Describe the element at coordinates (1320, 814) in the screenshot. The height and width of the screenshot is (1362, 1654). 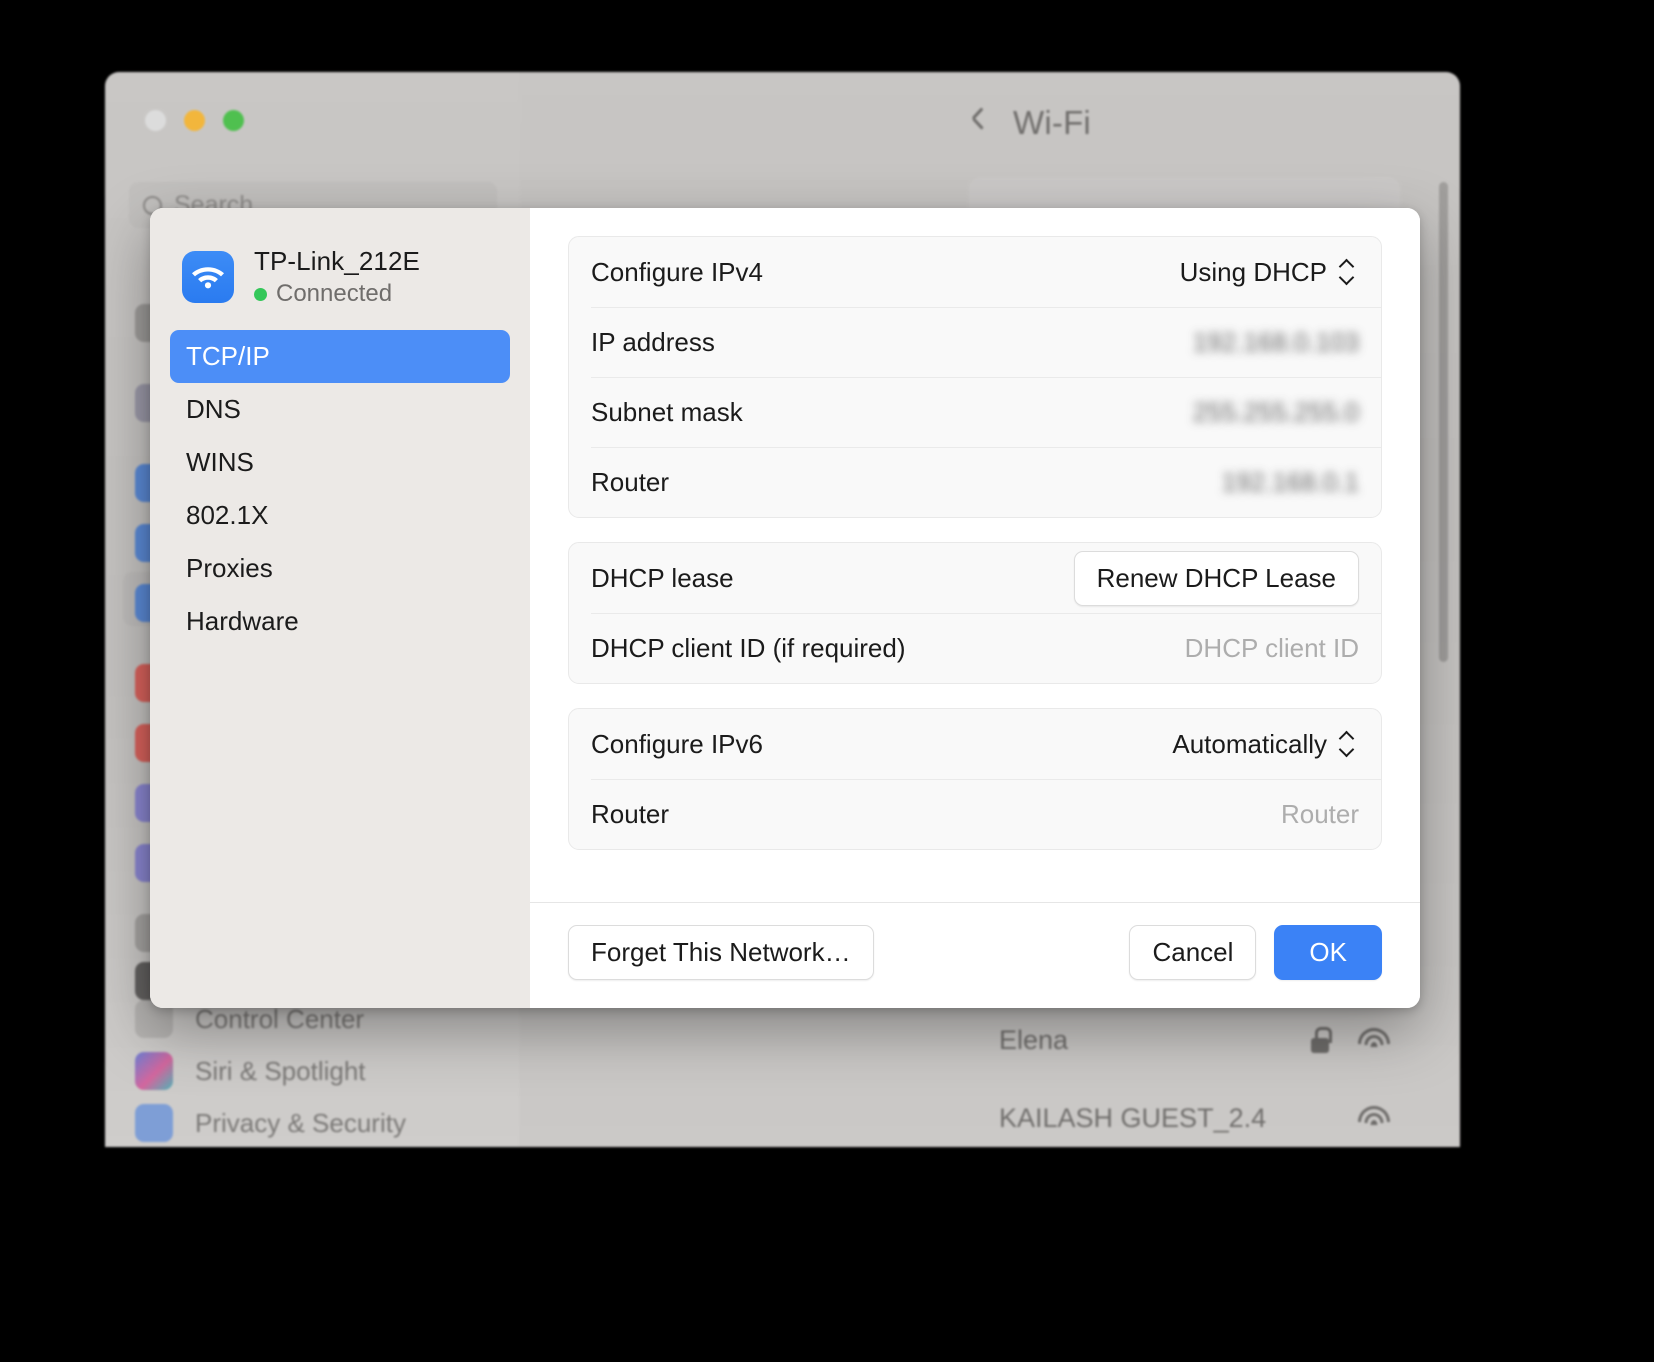
I see `router-ipv6-input: Router` at that location.